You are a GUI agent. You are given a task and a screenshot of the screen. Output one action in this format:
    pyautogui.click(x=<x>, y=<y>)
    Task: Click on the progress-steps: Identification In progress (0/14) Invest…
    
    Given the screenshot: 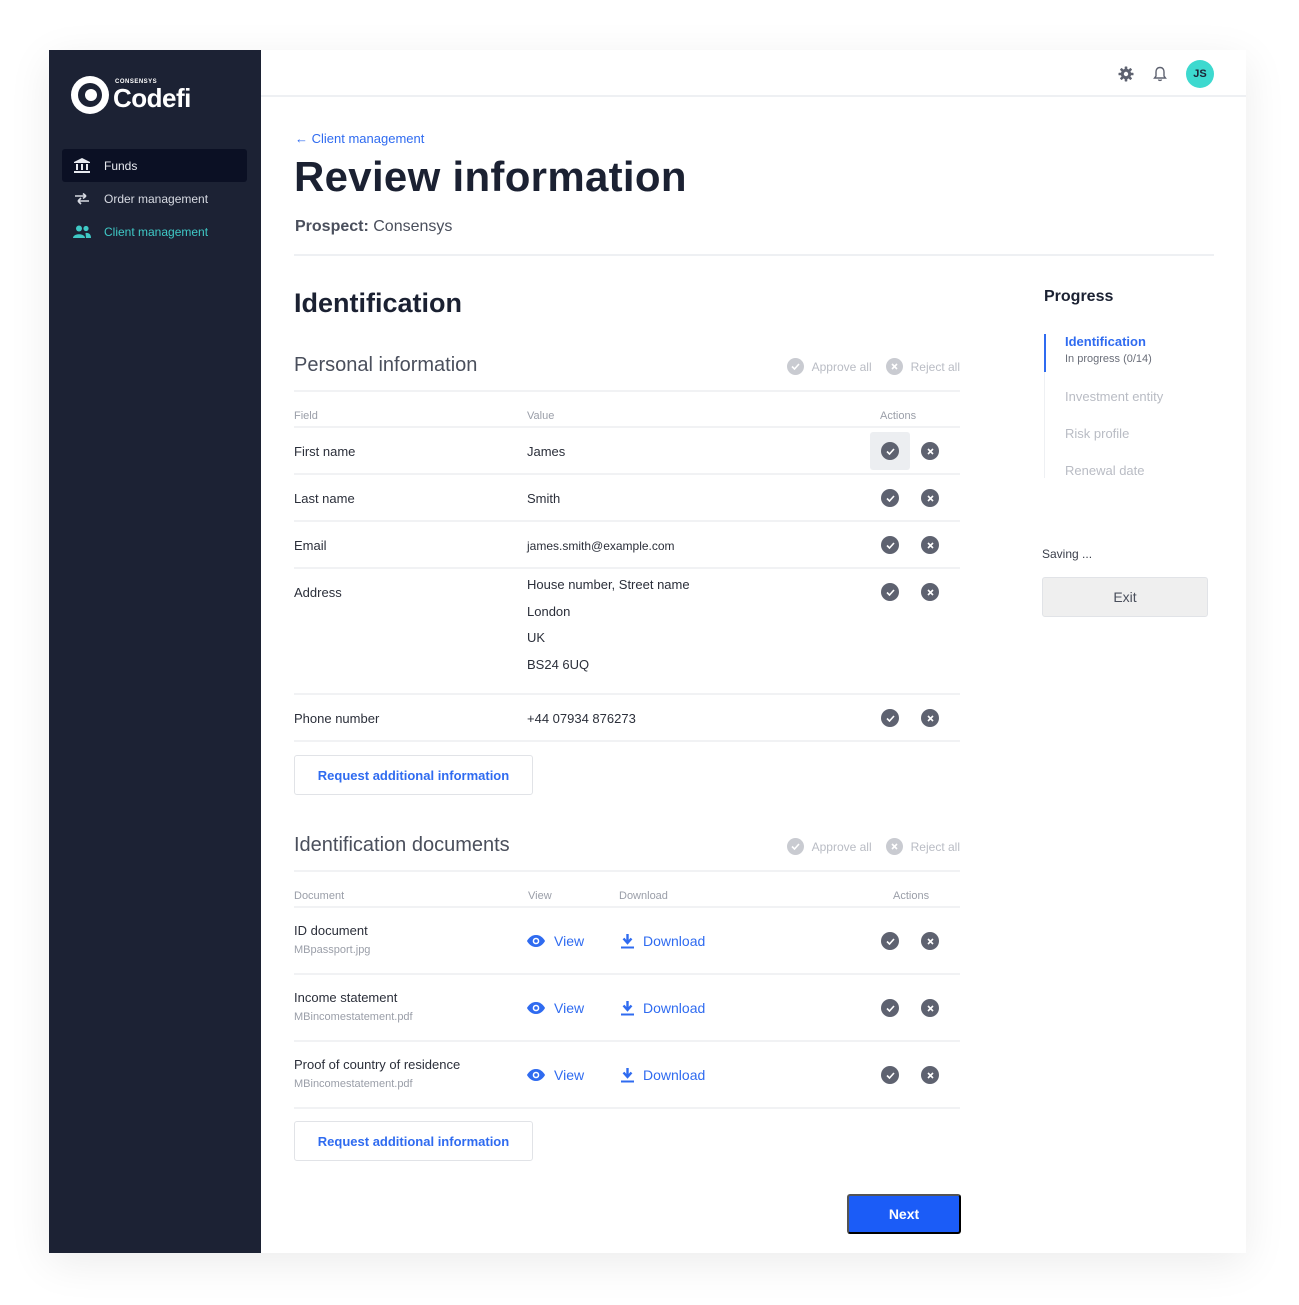 What is the action you would take?
    pyautogui.click(x=1144, y=406)
    